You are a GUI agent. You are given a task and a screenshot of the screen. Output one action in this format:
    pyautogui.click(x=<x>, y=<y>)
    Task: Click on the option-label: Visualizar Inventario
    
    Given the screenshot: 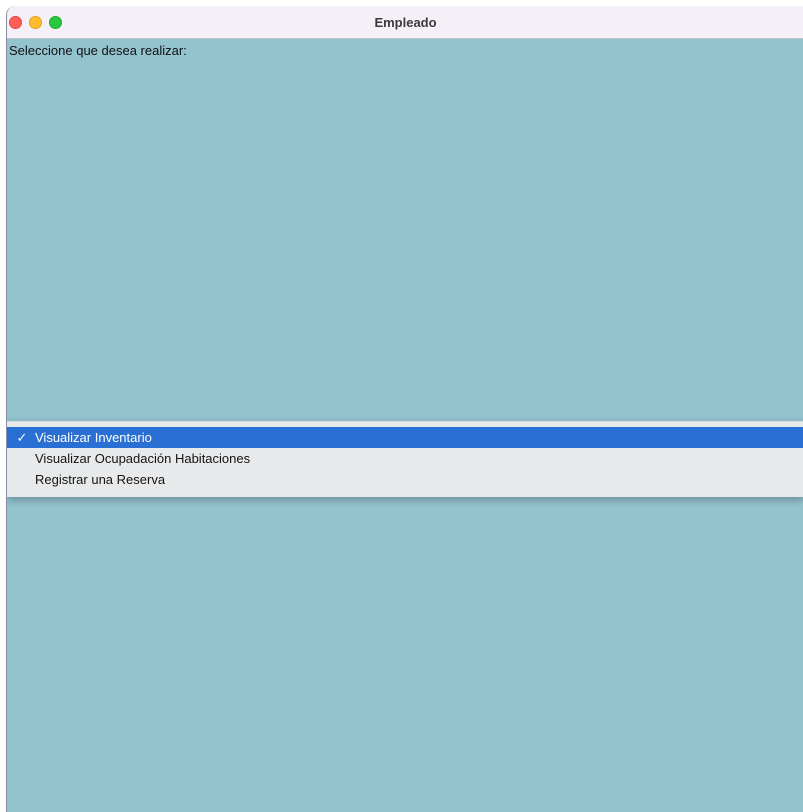 What is the action you would take?
    pyautogui.click(x=93, y=437)
    